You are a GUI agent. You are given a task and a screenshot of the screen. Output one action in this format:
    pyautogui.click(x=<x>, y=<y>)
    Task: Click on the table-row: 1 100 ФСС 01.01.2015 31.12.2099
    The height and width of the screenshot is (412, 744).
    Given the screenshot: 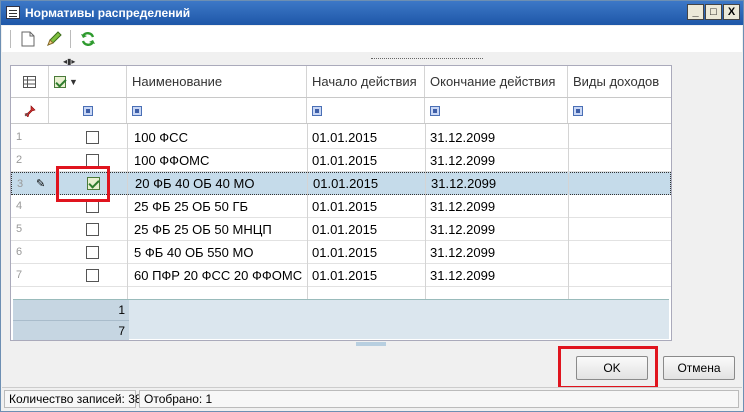 What is the action you would take?
    pyautogui.click(x=341, y=137)
    